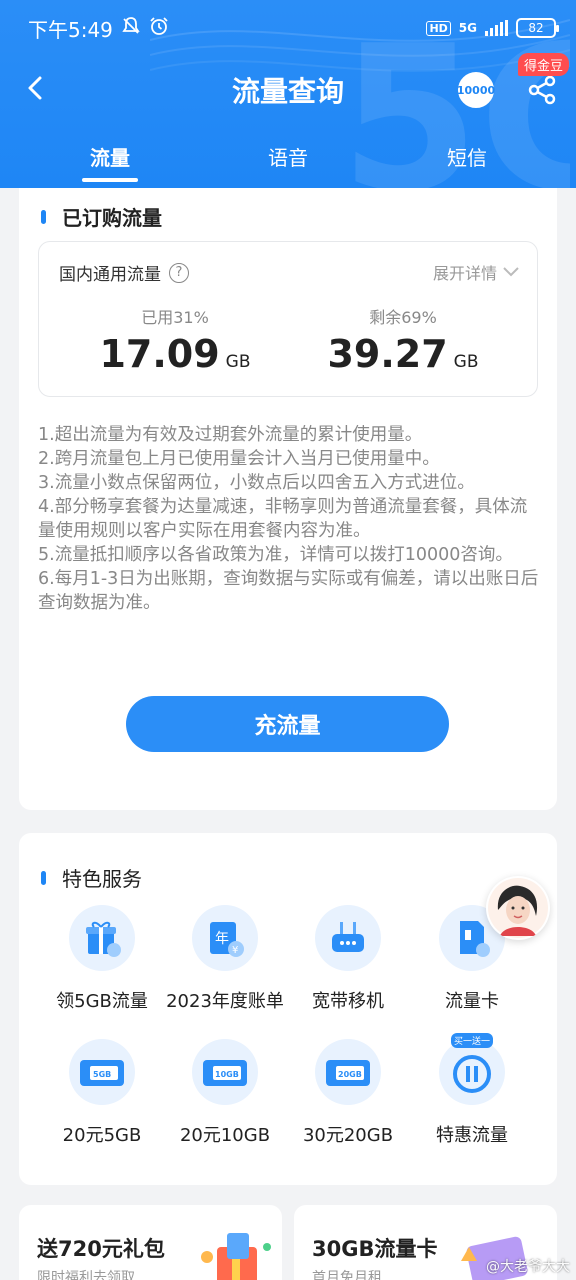 The width and height of the screenshot is (576, 1280). What do you see at coordinates (287, 724) in the screenshot?
I see `recharge-button: 充流量` at bounding box center [287, 724].